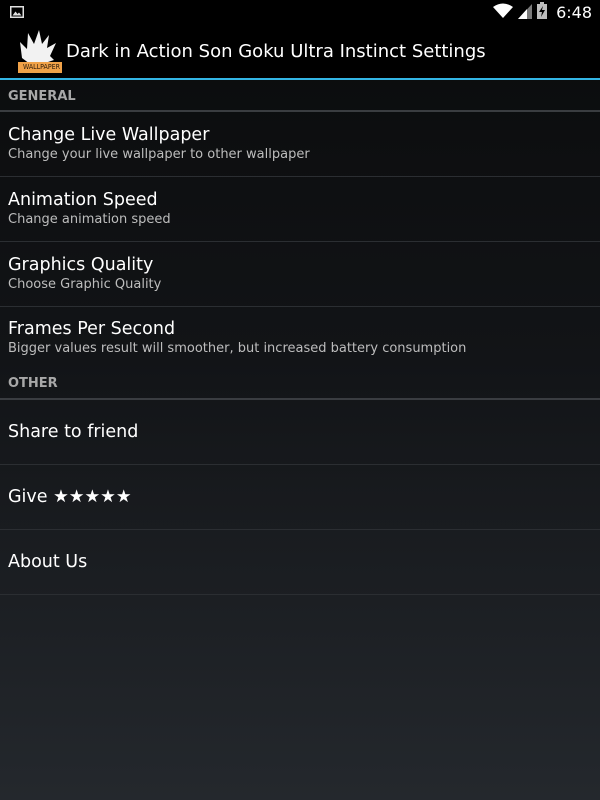  What do you see at coordinates (300, 12) in the screenshot?
I see `status-bar: 6:48` at bounding box center [300, 12].